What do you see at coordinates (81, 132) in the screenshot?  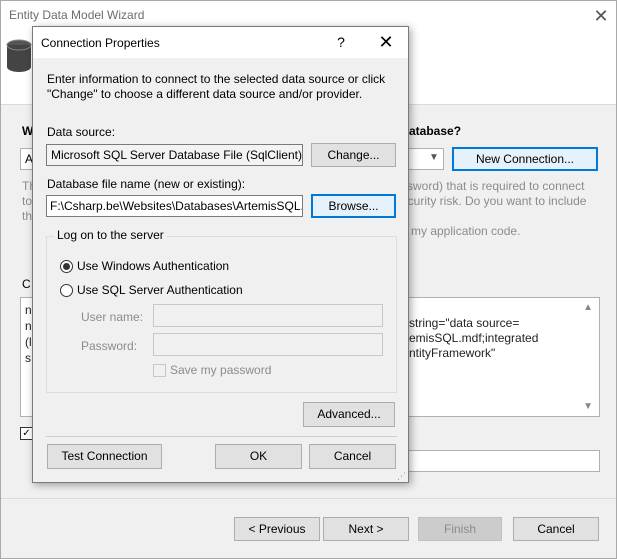 I see `data-source-label: Data source:` at bounding box center [81, 132].